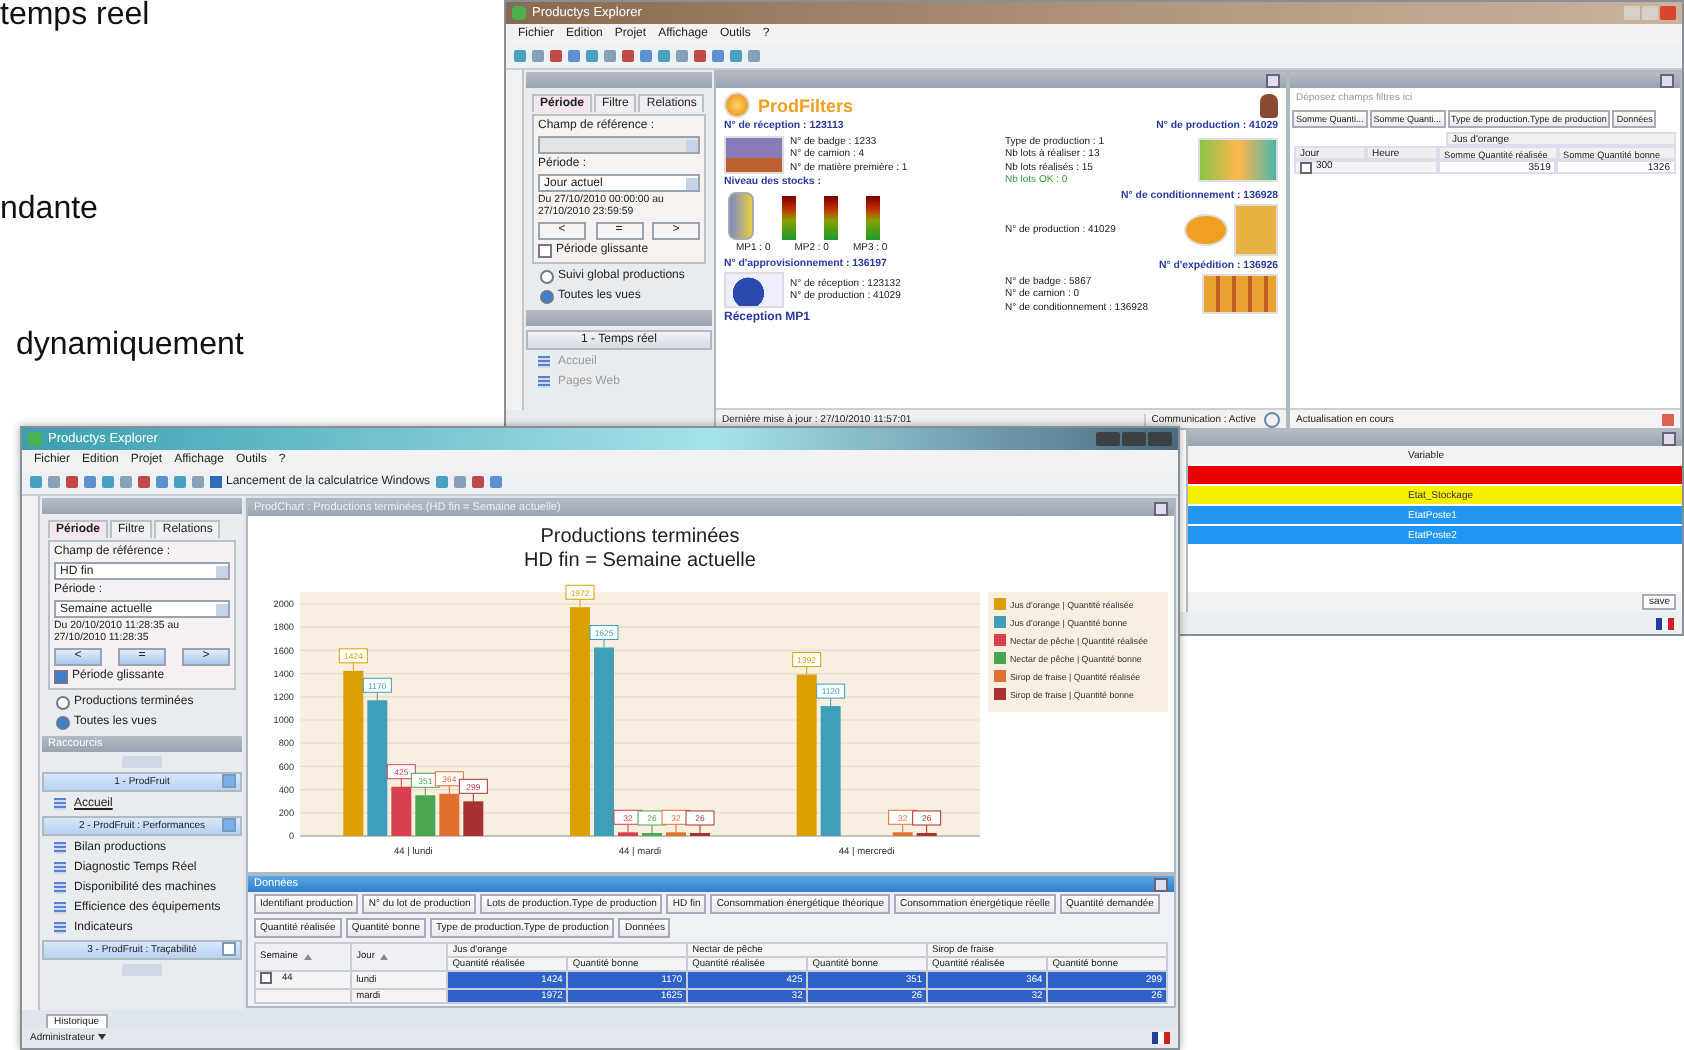 Image resolution: width=1684 pixels, height=1050 pixels. Describe the element at coordinates (754, 290) in the screenshot. I see `scanner-picture` at that location.